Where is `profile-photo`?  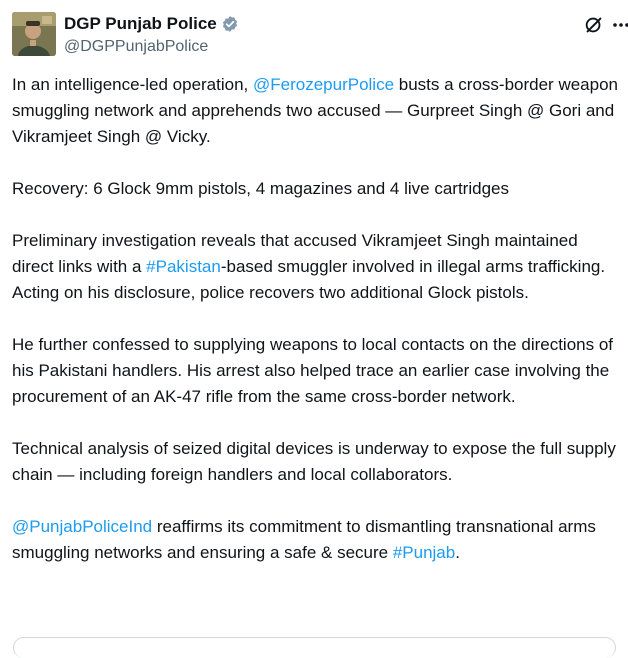
profile-photo is located at coordinates (34, 34).